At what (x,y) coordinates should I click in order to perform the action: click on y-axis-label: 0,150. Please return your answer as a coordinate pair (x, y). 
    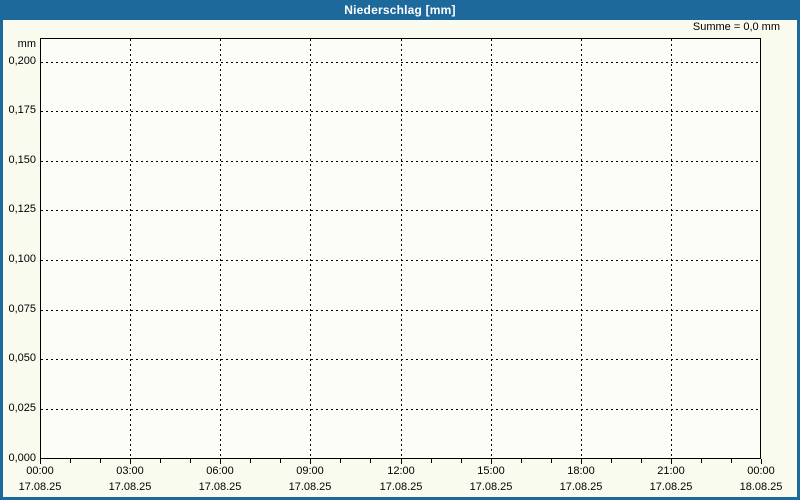
    Looking at the image, I should click on (22, 160).